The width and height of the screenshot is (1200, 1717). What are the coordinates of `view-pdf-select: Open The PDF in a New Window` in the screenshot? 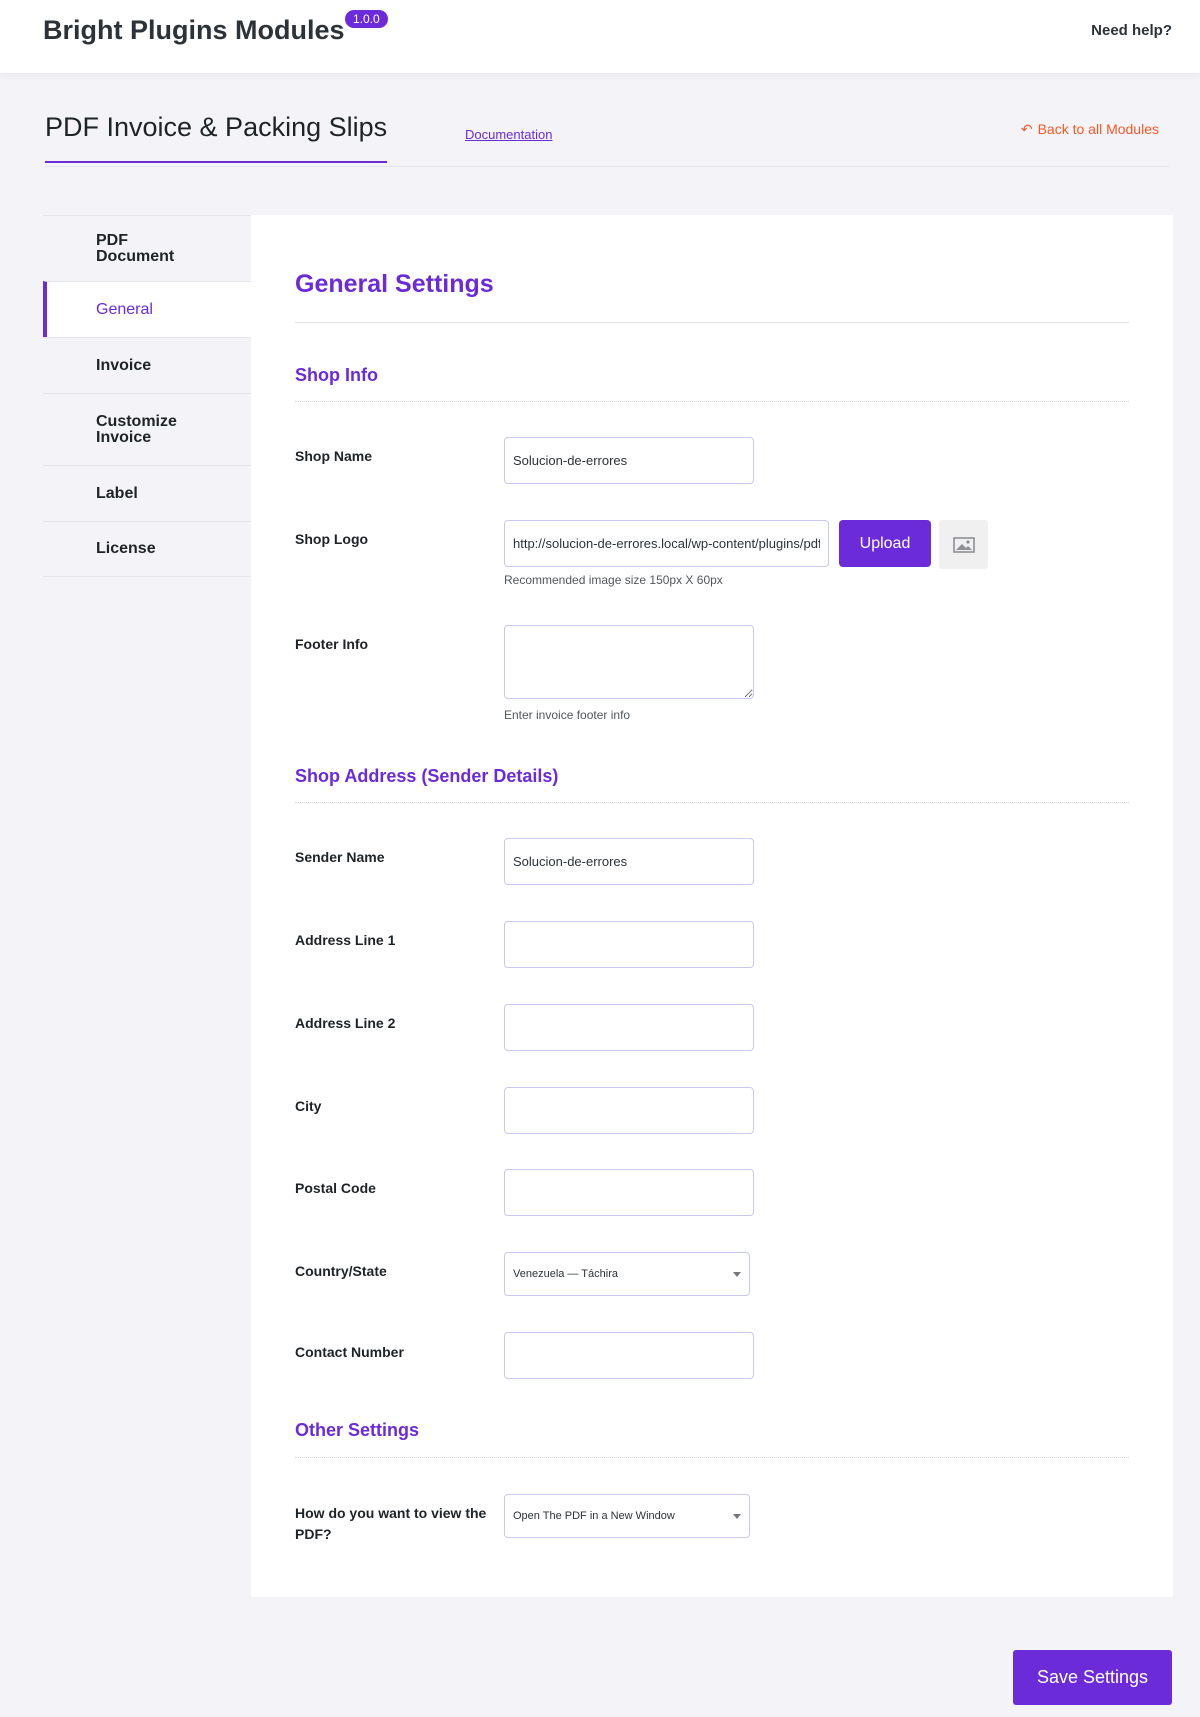 It's located at (627, 1516).